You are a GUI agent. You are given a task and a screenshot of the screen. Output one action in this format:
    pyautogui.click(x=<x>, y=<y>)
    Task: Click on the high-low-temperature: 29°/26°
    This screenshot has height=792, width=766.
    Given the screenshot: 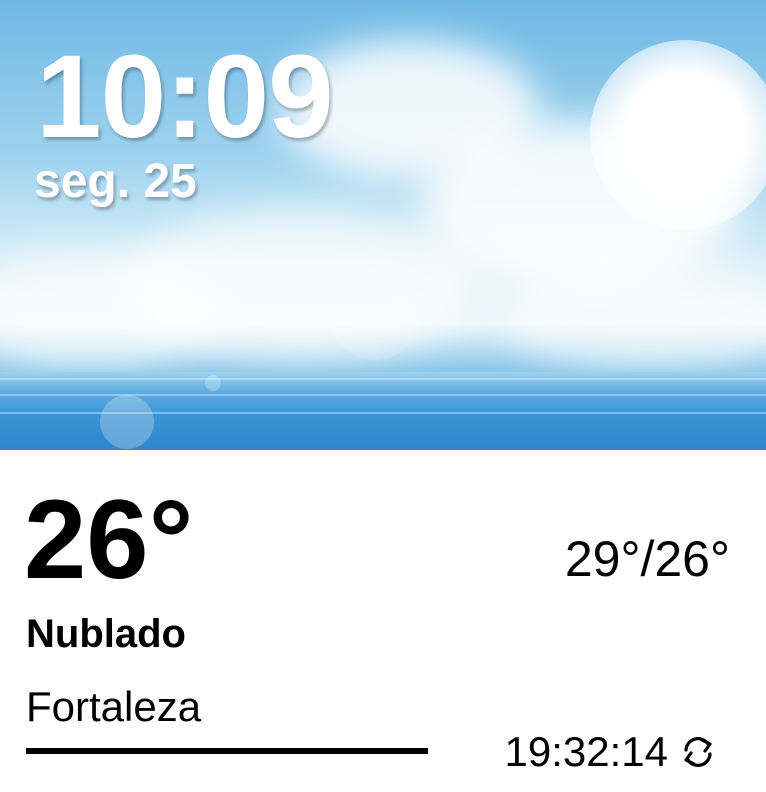 What is the action you would take?
    pyautogui.click(x=647, y=559)
    